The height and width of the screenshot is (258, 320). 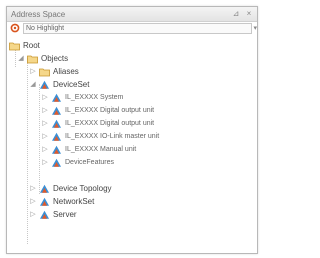 What do you see at coordinates (55, 58) in the screenshot?
I see `tree-item-label: Objects` at bounding box center [55, 58].